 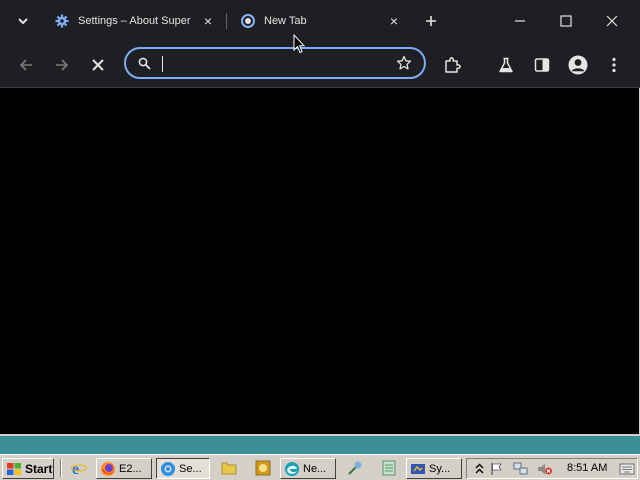 I want to click on side-panel-icon, so click(x=542, y=65).